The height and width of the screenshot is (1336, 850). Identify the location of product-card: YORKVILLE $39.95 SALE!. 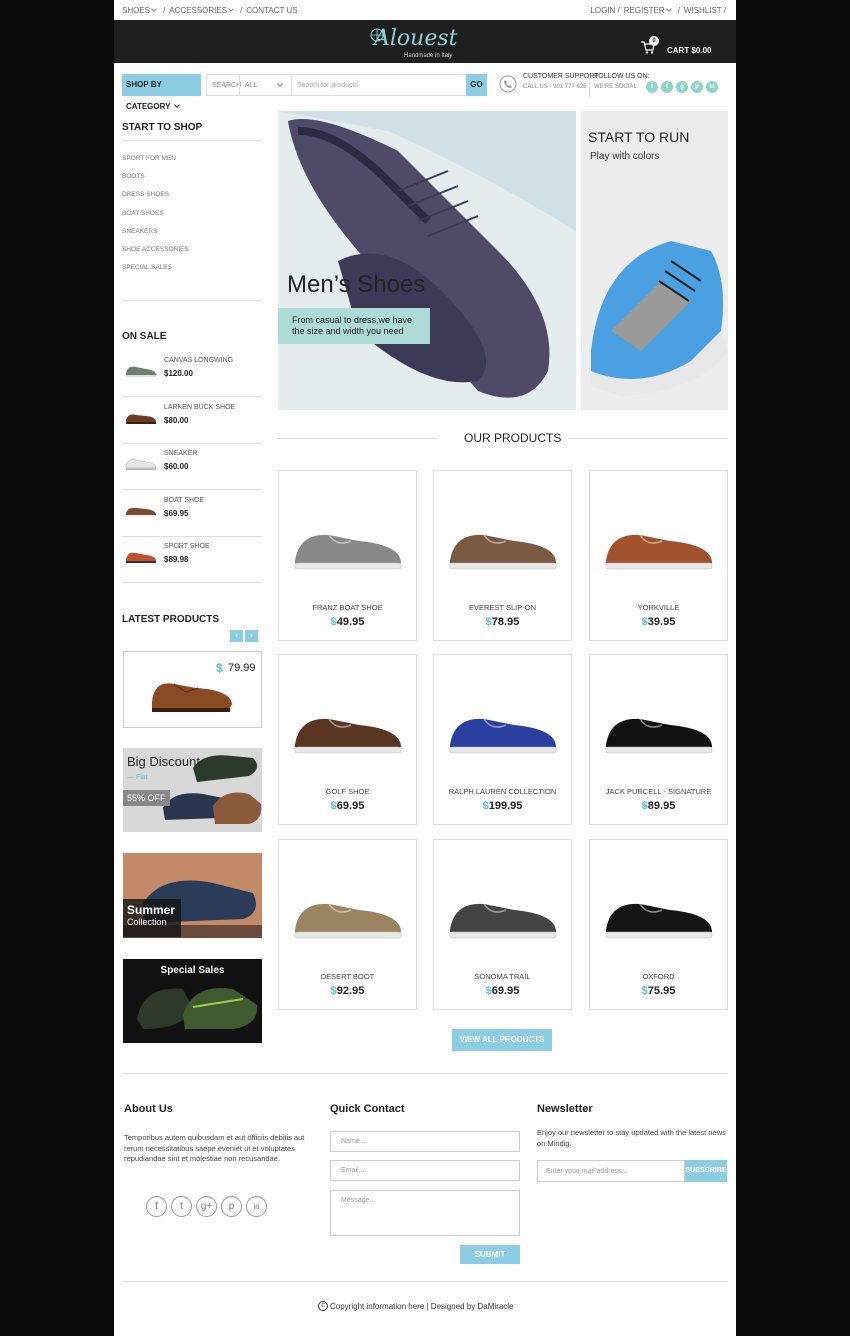
(658, 555).